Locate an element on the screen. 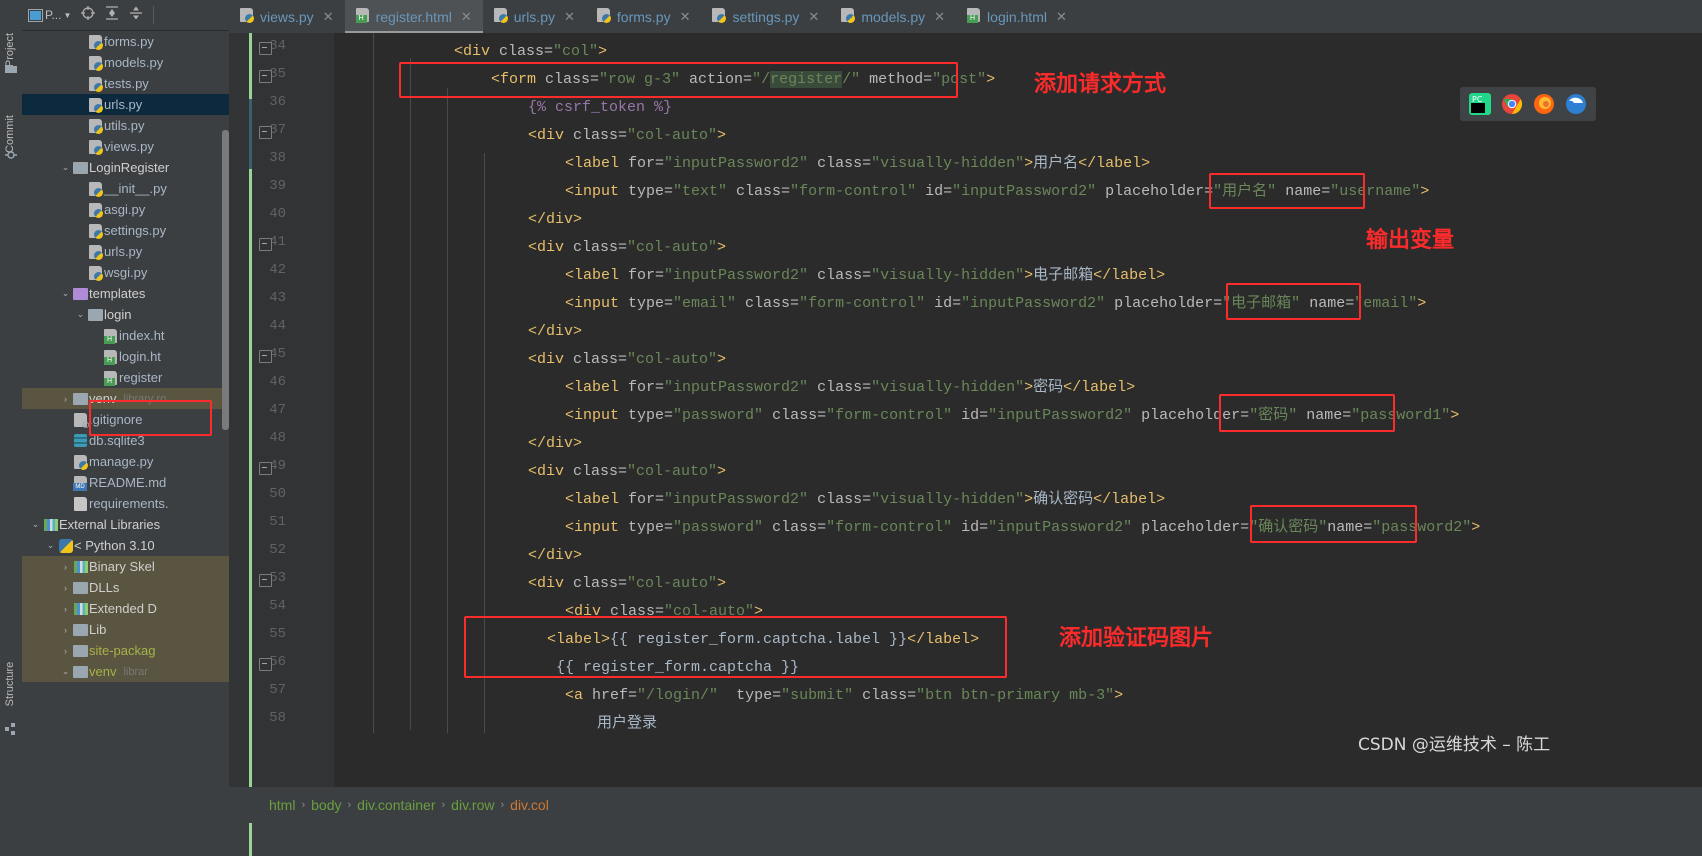 The height and width of the screenshot is (856, 1702). breadcrumb-item-body: body is located at coordinates (326, 805).